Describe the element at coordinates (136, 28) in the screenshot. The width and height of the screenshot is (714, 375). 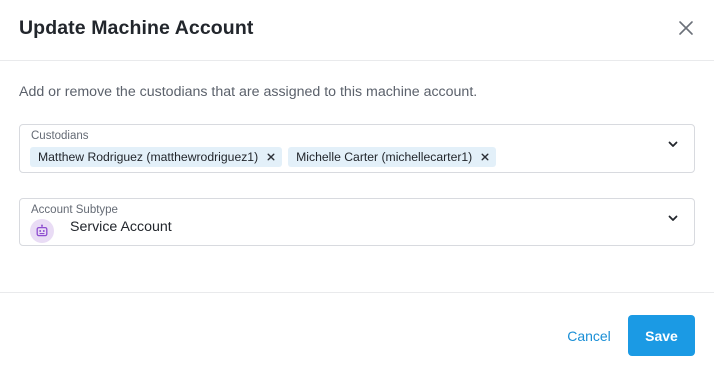
I see `dialog-title: Update Machine Account` at that location.